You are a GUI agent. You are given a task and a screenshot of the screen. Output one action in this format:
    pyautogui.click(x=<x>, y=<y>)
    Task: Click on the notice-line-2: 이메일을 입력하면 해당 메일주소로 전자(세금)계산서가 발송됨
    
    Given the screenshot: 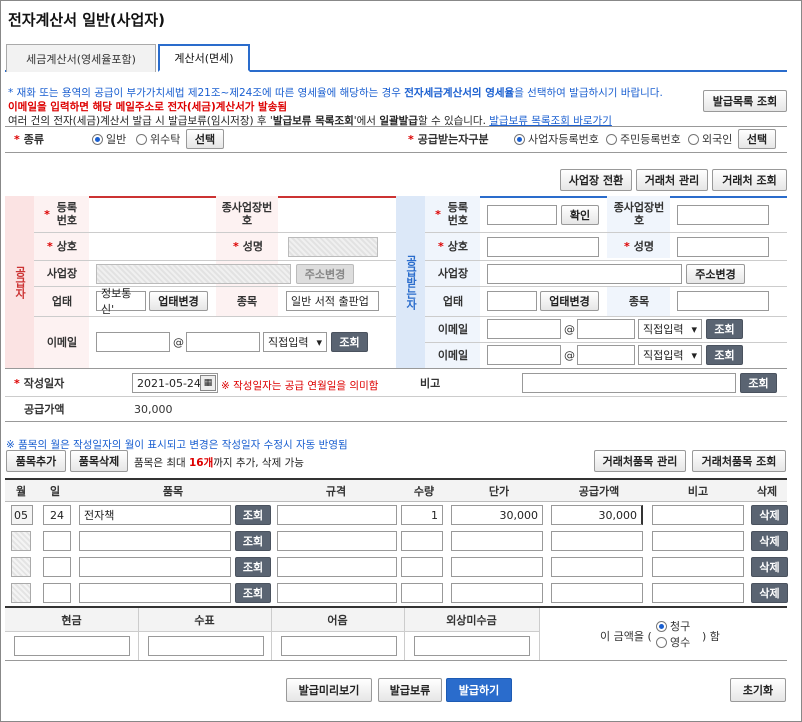 What is the action you would take?
    pyautogui.click(x=148, y=107)
    